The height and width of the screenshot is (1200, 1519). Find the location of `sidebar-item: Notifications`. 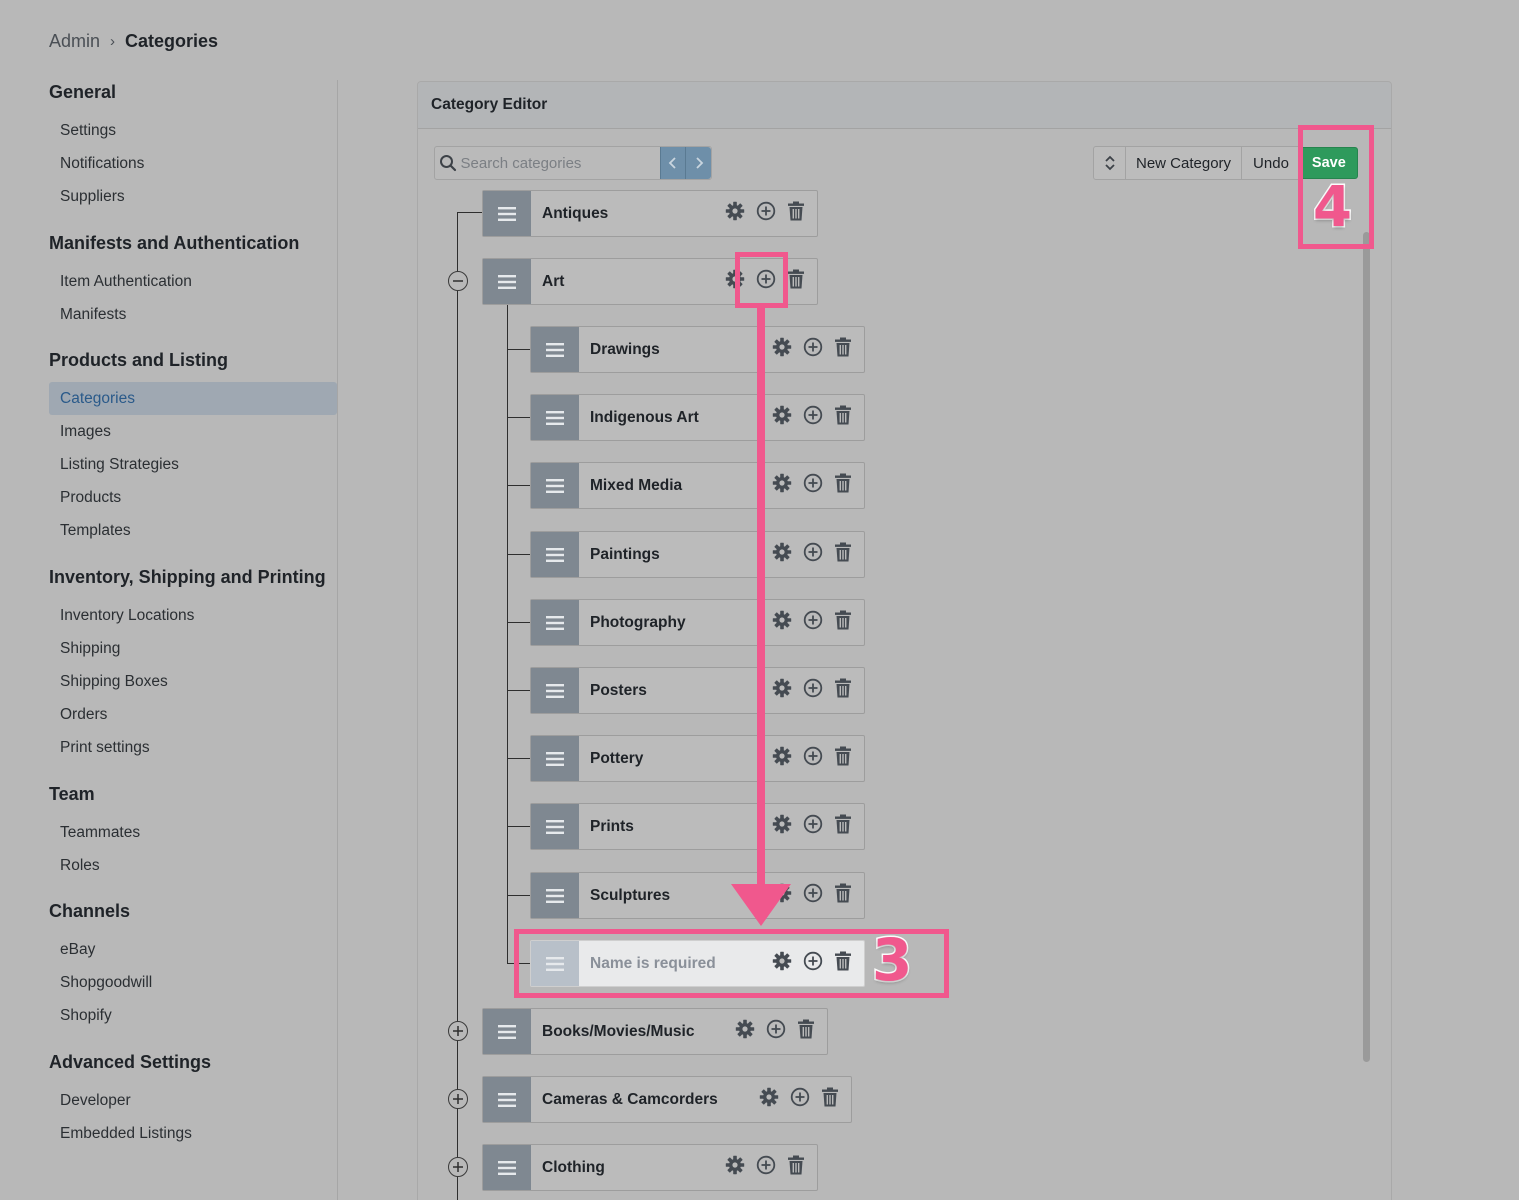

sidebar-item: Notifications is located at coordinates (193, 163).